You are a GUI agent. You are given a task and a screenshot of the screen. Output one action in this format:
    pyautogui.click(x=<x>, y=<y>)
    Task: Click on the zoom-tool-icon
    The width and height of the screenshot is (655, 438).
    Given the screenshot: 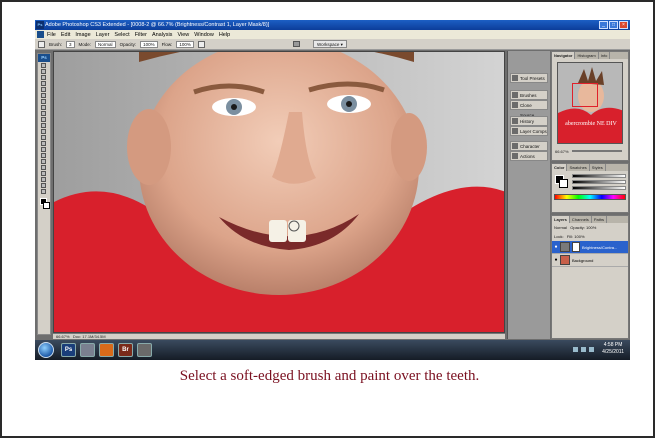 What is the action you would take?
    pyautogui.click(x=43, y=191)
    